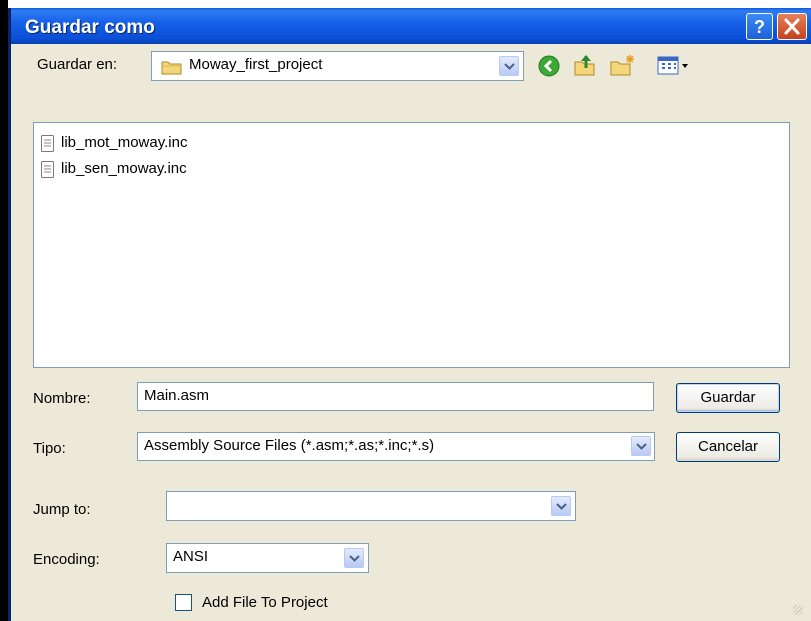 This screenshot has height=621, width=811. I want to click on encoding-label: Encoding:, so click(66, 559).